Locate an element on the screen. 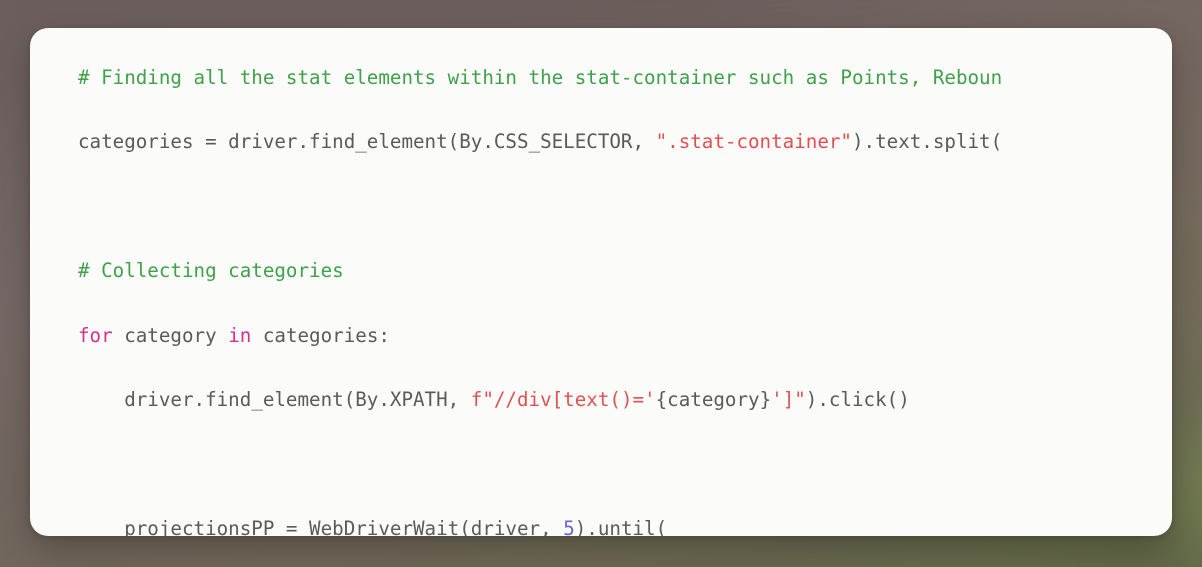 The image size is (1202, 567). code-token-string: ']" is located at coordinates (788, 400).